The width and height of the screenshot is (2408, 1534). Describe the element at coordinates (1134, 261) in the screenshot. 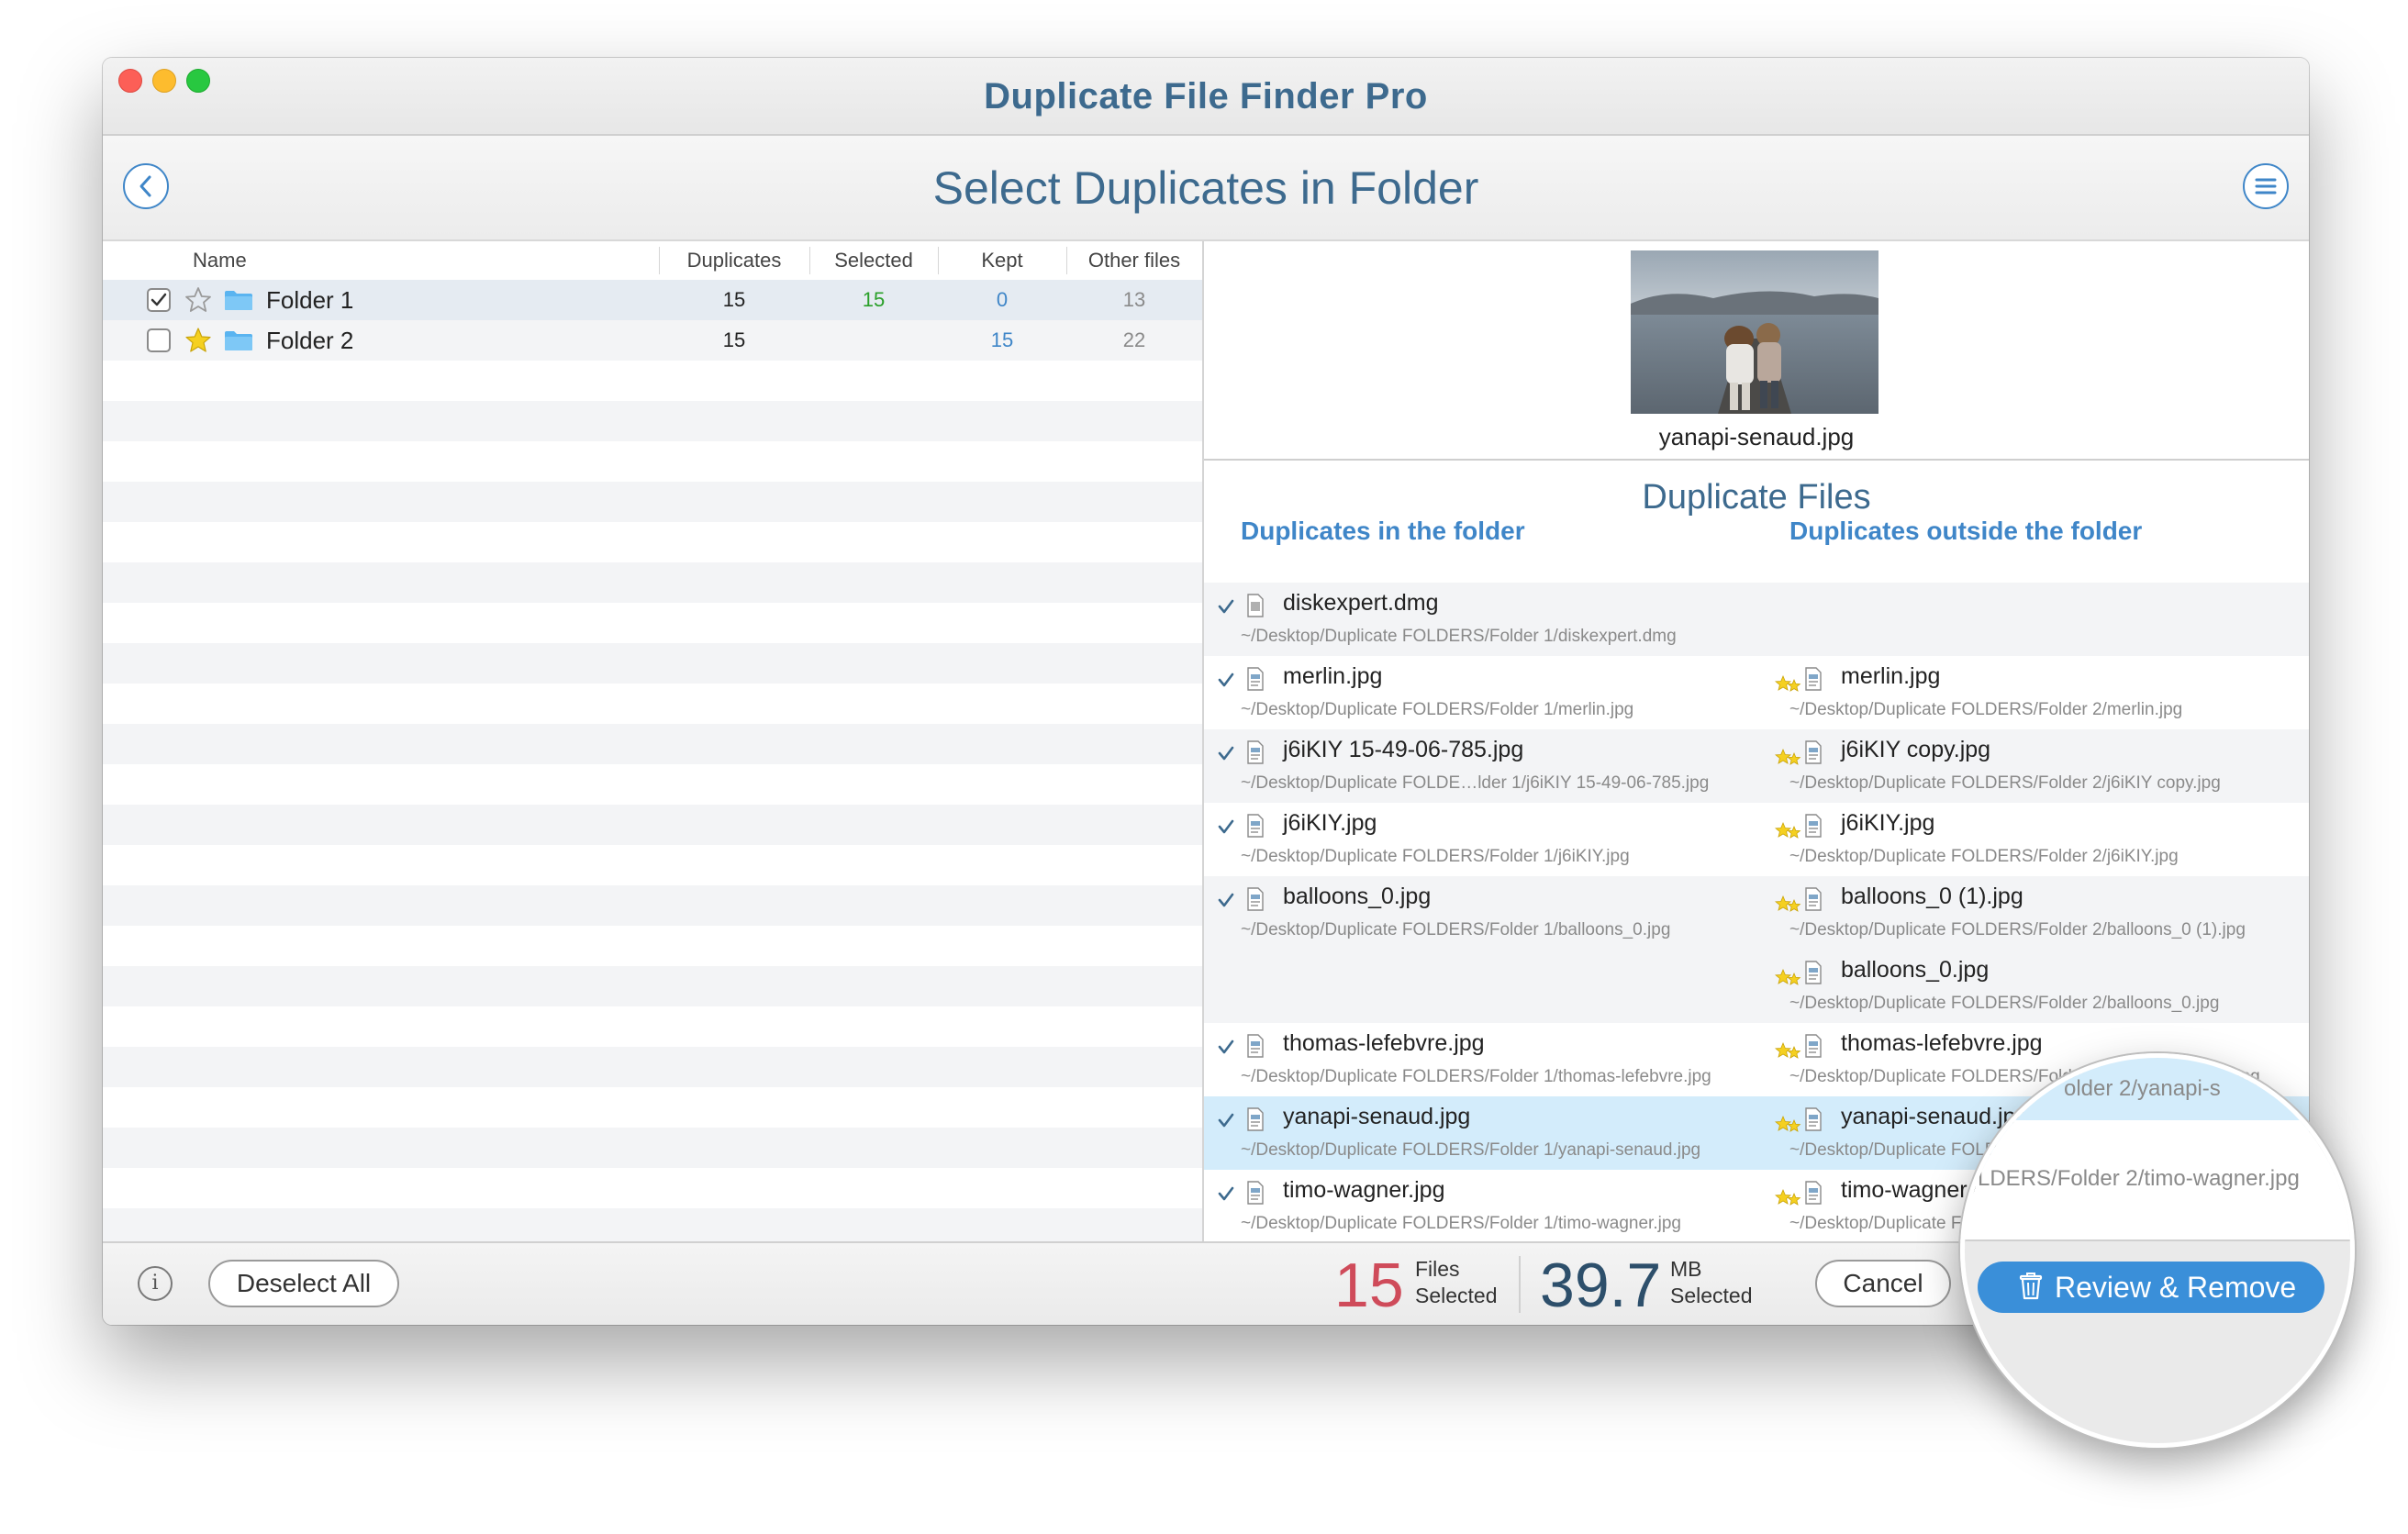

I see `column-other-files: Other files` at that location.